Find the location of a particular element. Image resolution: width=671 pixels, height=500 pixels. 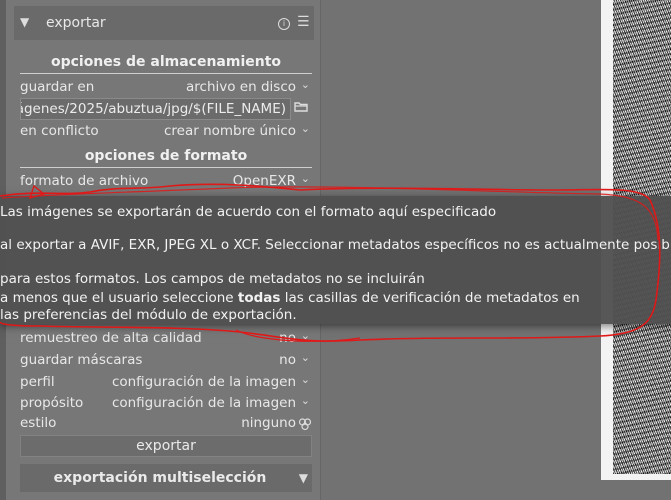

collapse-arrow-icon: ▼ is located at coordinates (24, 22).